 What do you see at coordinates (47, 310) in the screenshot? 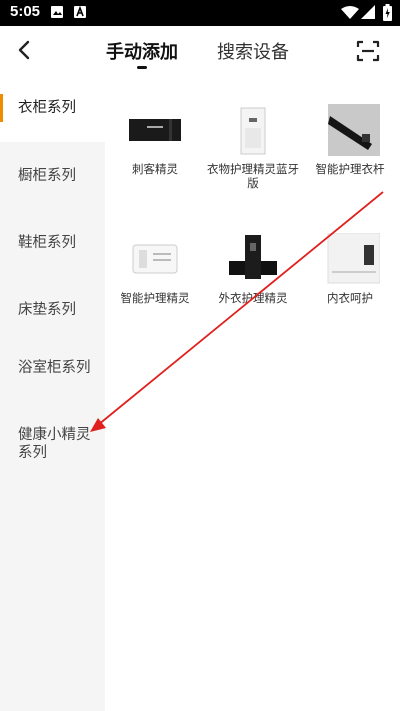
I see `sidebar-item-label: 床垫系列` at bounding box center [47, 310].